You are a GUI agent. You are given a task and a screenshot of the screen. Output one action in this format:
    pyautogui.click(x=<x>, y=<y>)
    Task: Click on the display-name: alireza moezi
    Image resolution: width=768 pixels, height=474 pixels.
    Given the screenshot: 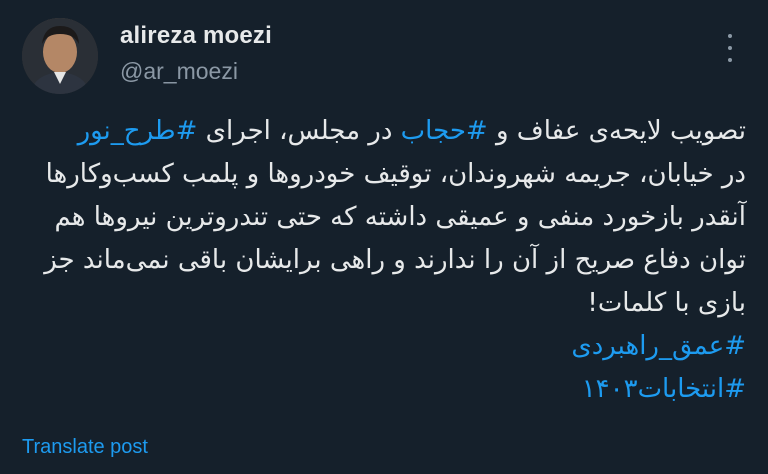 What is the action you would take?
    pyautogui.click(x=196, y=36)
    